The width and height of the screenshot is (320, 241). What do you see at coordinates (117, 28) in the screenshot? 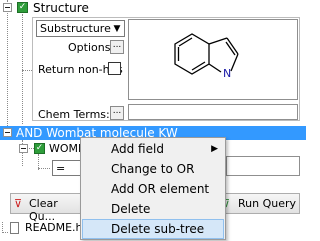
I see `chevron-down-icon: ▼` at bounding box center [117, 28].